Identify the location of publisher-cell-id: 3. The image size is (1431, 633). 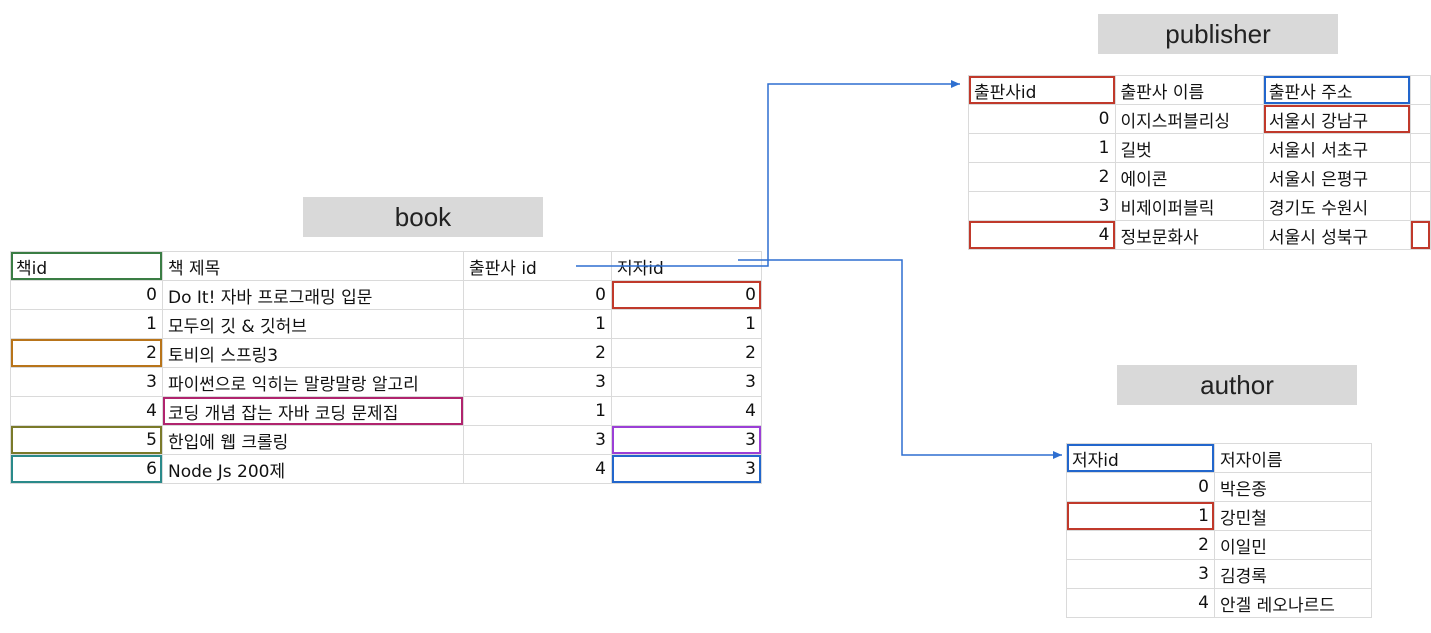
(1042, 206).